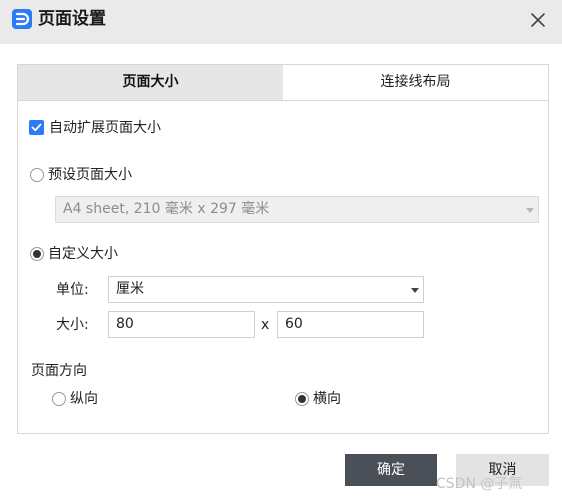  Describe the element at coordinates (350, 324) in the screenshot. I see `height-input: 60` at that location.